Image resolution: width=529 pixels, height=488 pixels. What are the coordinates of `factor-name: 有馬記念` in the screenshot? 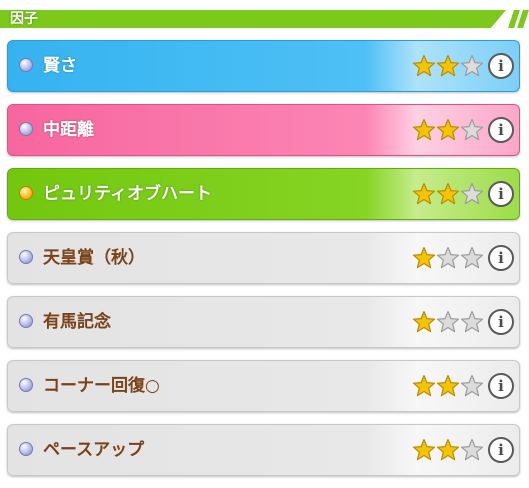 It's located at (77, 322).